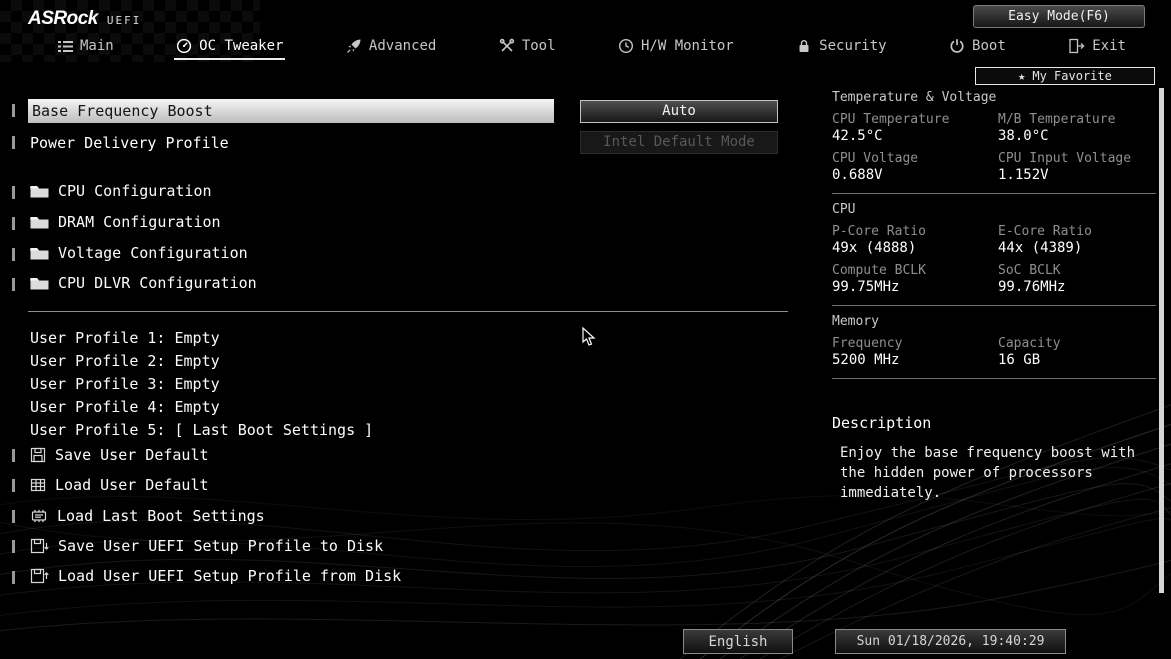  What do you see at coordinates (1029, 270) in the screenshot?
I see `stat-label: SoC BCLK` at bounding box center [1029, 270].